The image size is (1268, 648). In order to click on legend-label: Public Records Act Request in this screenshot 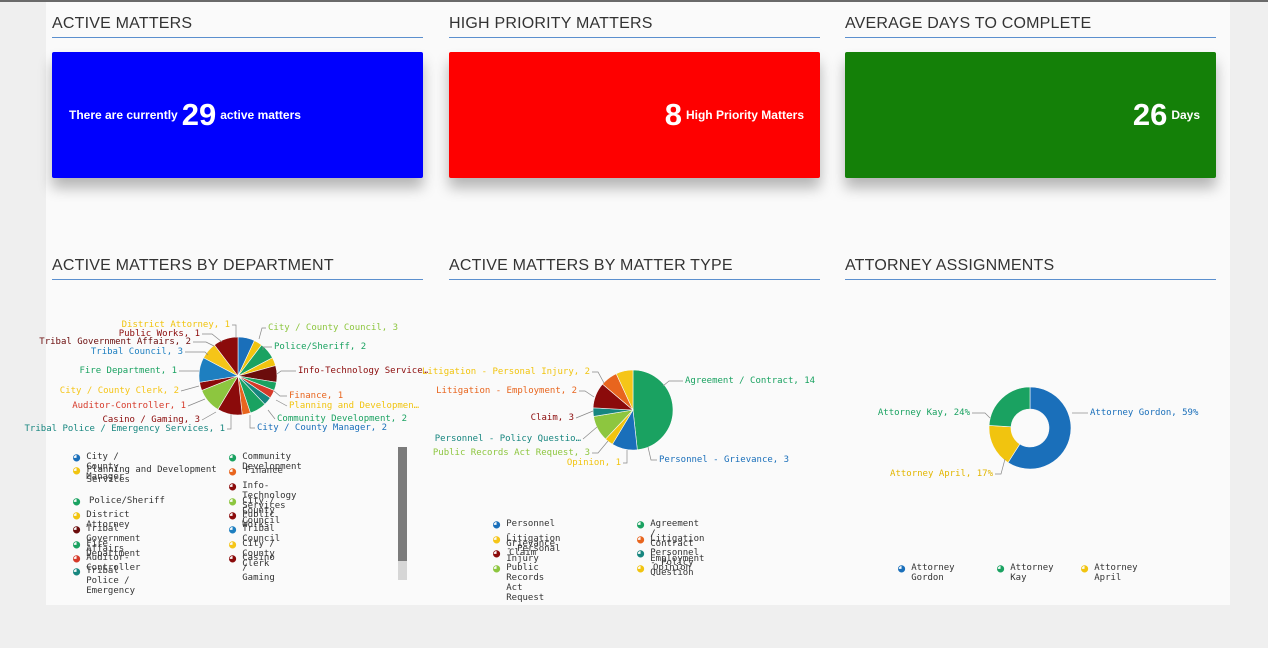, I will do `click(525, 583)`.